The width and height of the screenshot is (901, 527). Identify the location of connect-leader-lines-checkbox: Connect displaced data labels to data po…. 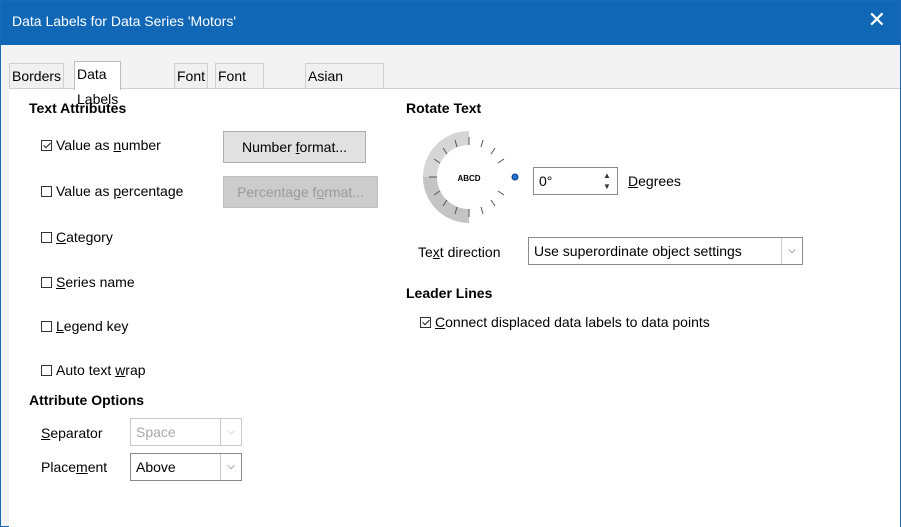
(565, 322).